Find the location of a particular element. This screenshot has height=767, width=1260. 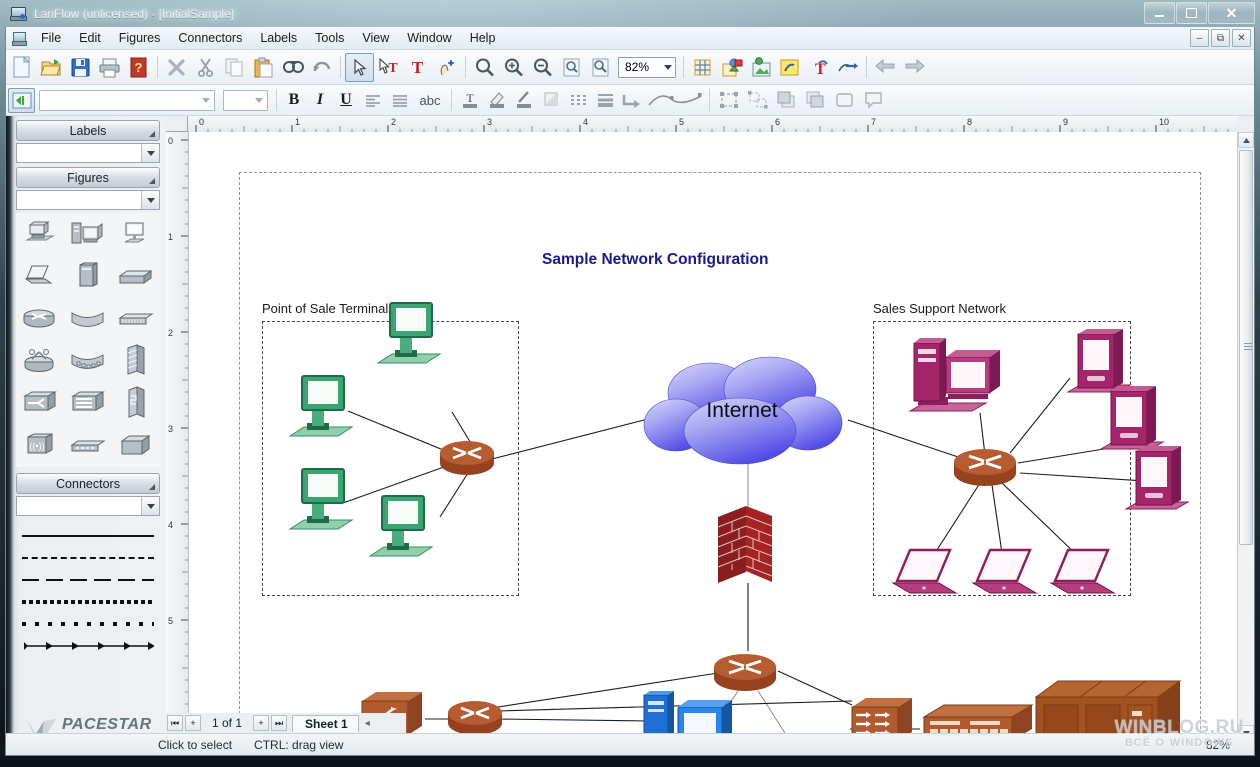

sheet-tab-1: Sheet 1 is located at coordinates (325, 723).